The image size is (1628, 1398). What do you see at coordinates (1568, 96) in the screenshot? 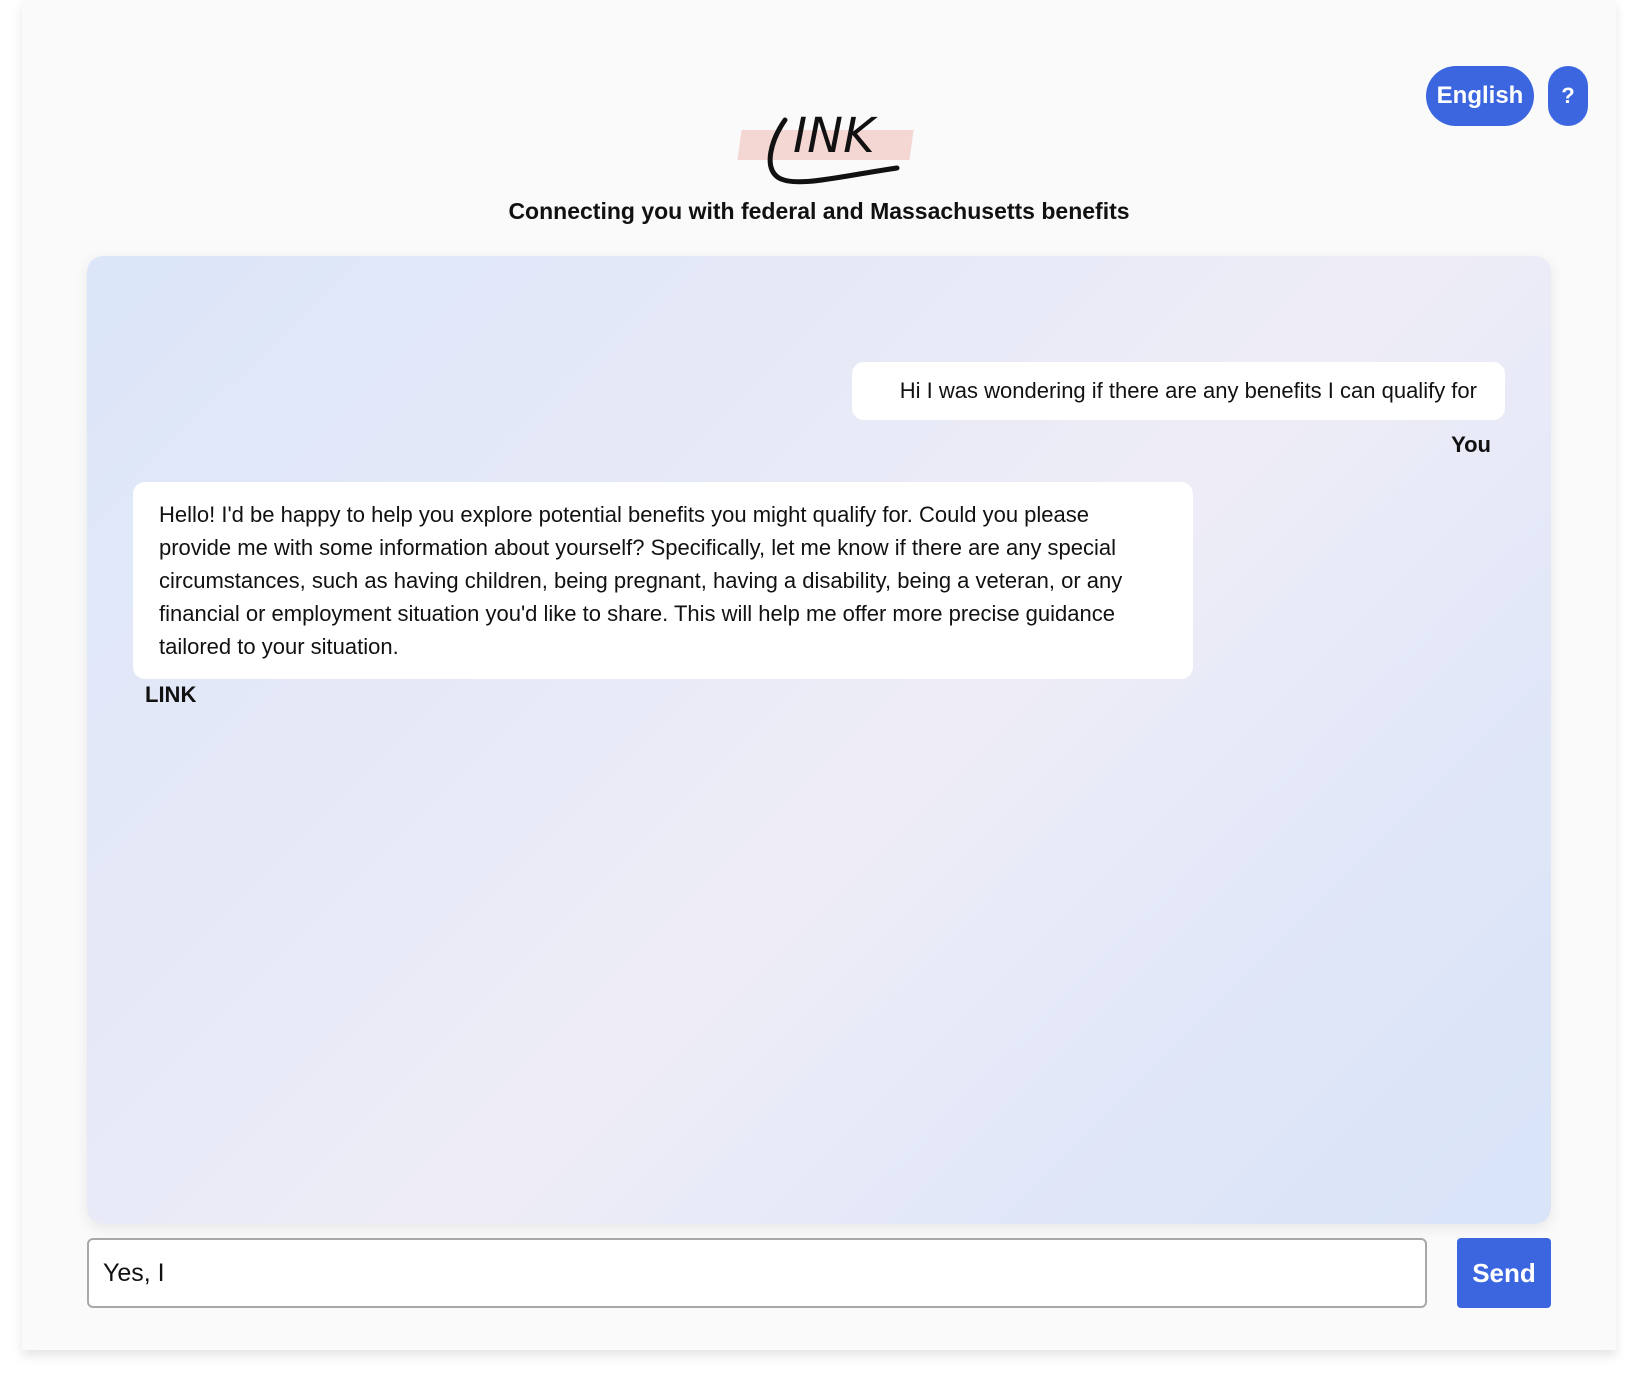
I see `help-button: ?` at bounding box center [1568, 96].